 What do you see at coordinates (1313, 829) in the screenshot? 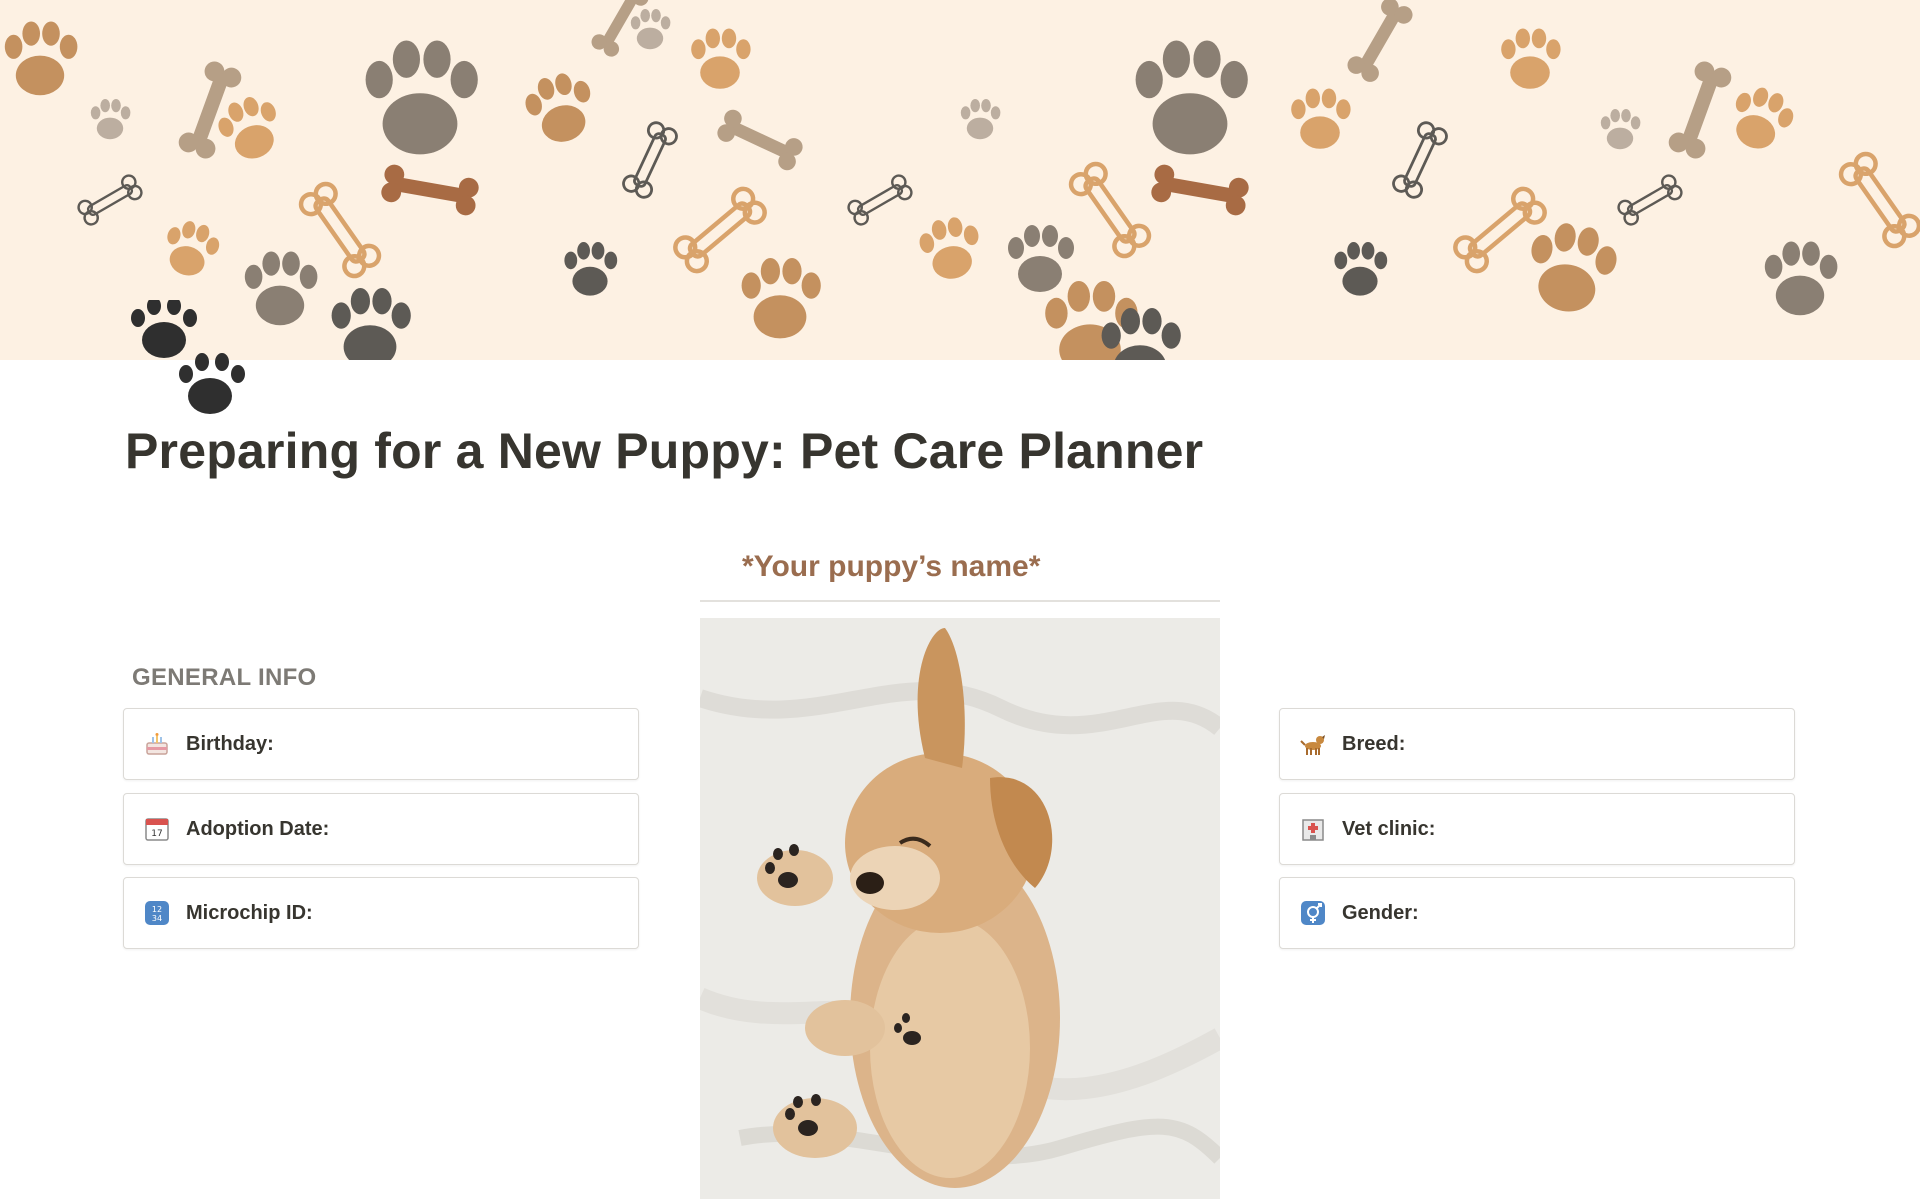
I see `hospital-icon` at bounding box center [1313, 829].